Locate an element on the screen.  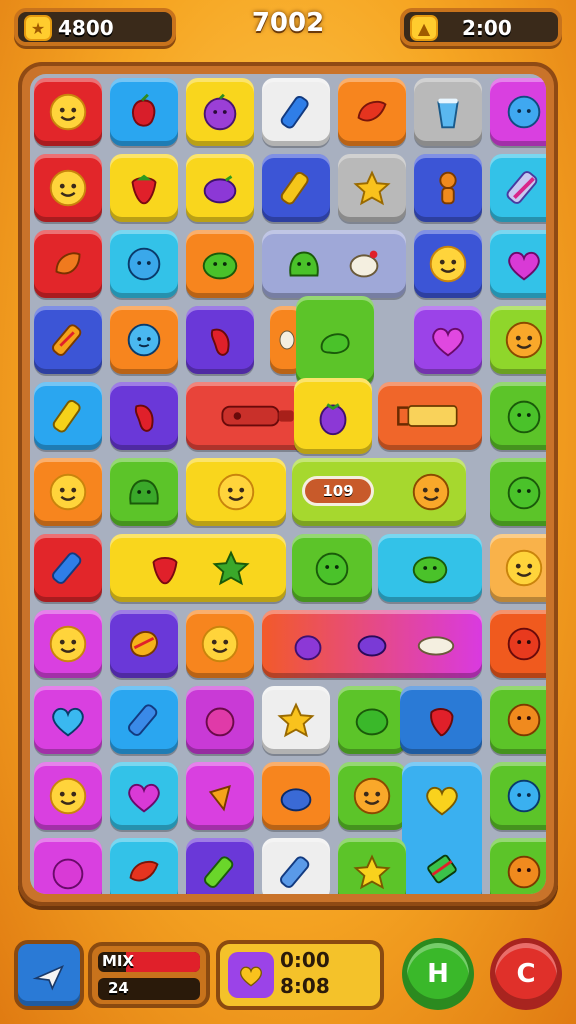
mix-bar: MIX is located at coordinates (149, 962).